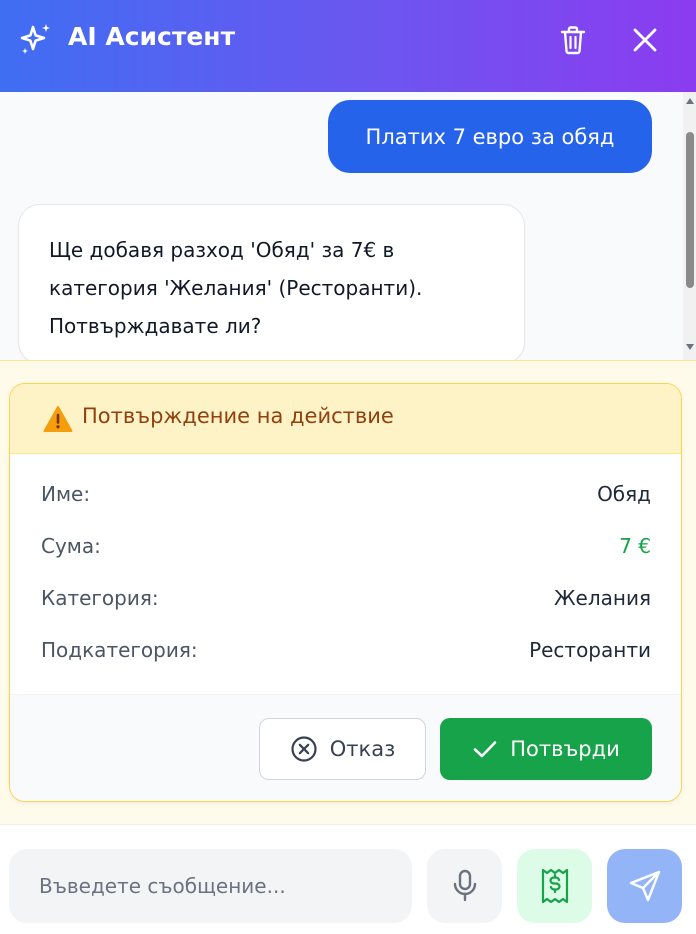 This screenshot has width=696, height=934. I want to click on receipt-scan-button, so click(554, 886).